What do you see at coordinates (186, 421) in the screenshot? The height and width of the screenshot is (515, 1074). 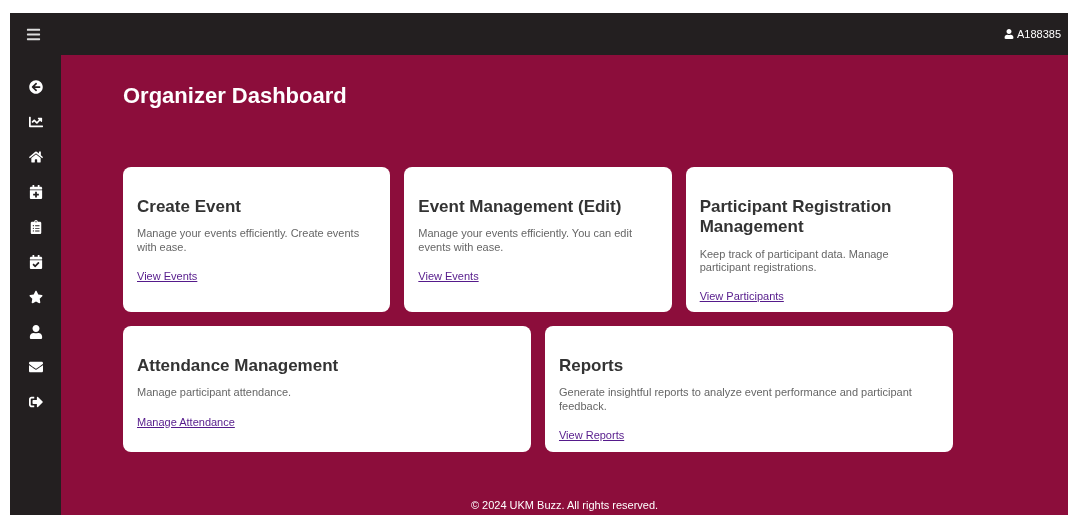 I see `card-link: Manage Attendance` at bounding box center [186, 421].